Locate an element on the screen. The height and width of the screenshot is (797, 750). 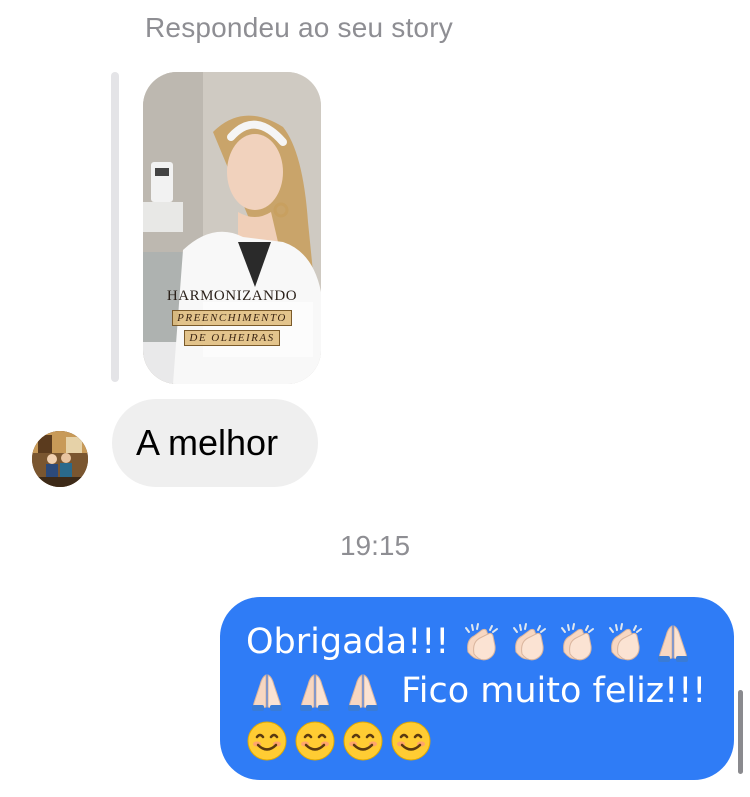
story-caption-line-1-text: PREENCHIMENTO is located at coordinates (232, 318).